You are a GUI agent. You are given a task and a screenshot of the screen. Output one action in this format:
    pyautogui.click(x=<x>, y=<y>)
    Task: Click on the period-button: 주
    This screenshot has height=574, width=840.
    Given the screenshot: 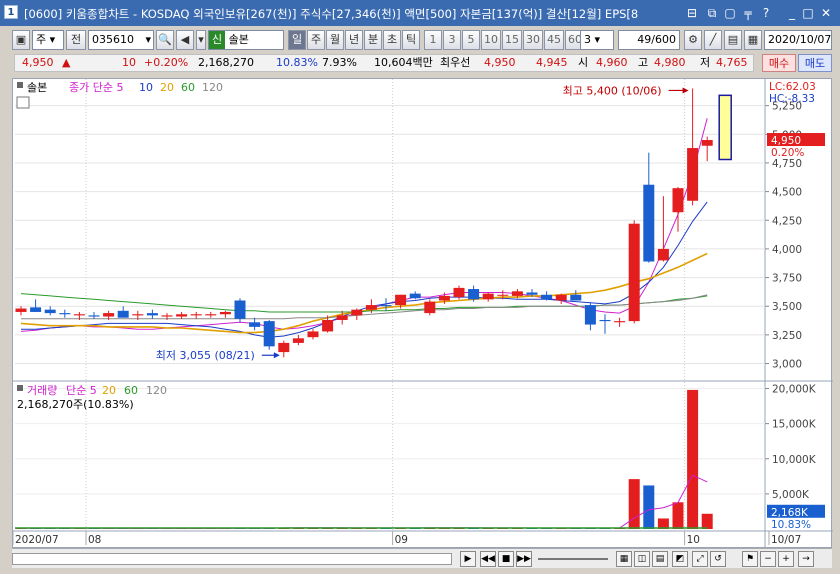 What is the action you would take?
    pyautogui.click(x=316, y=40)
    